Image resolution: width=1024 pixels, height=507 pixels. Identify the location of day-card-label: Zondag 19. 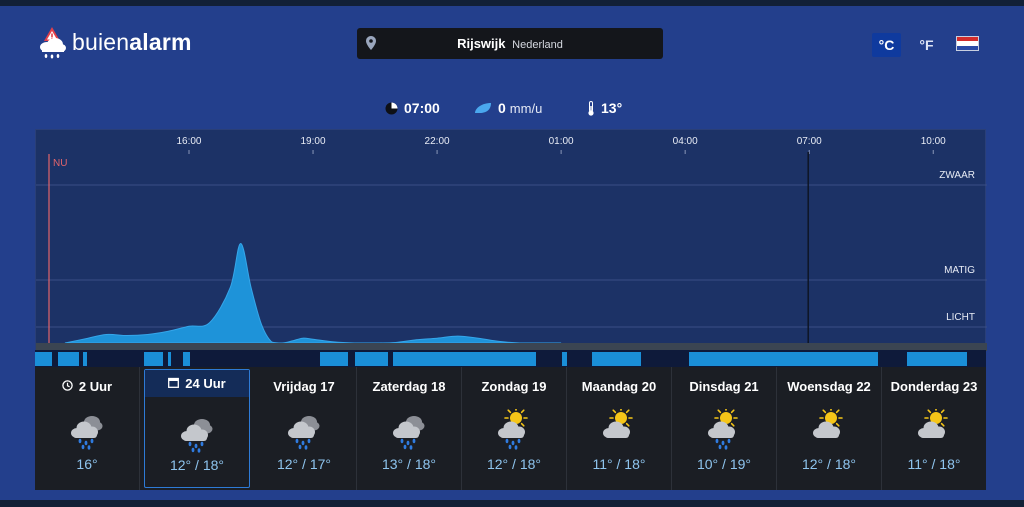
(514, 386).